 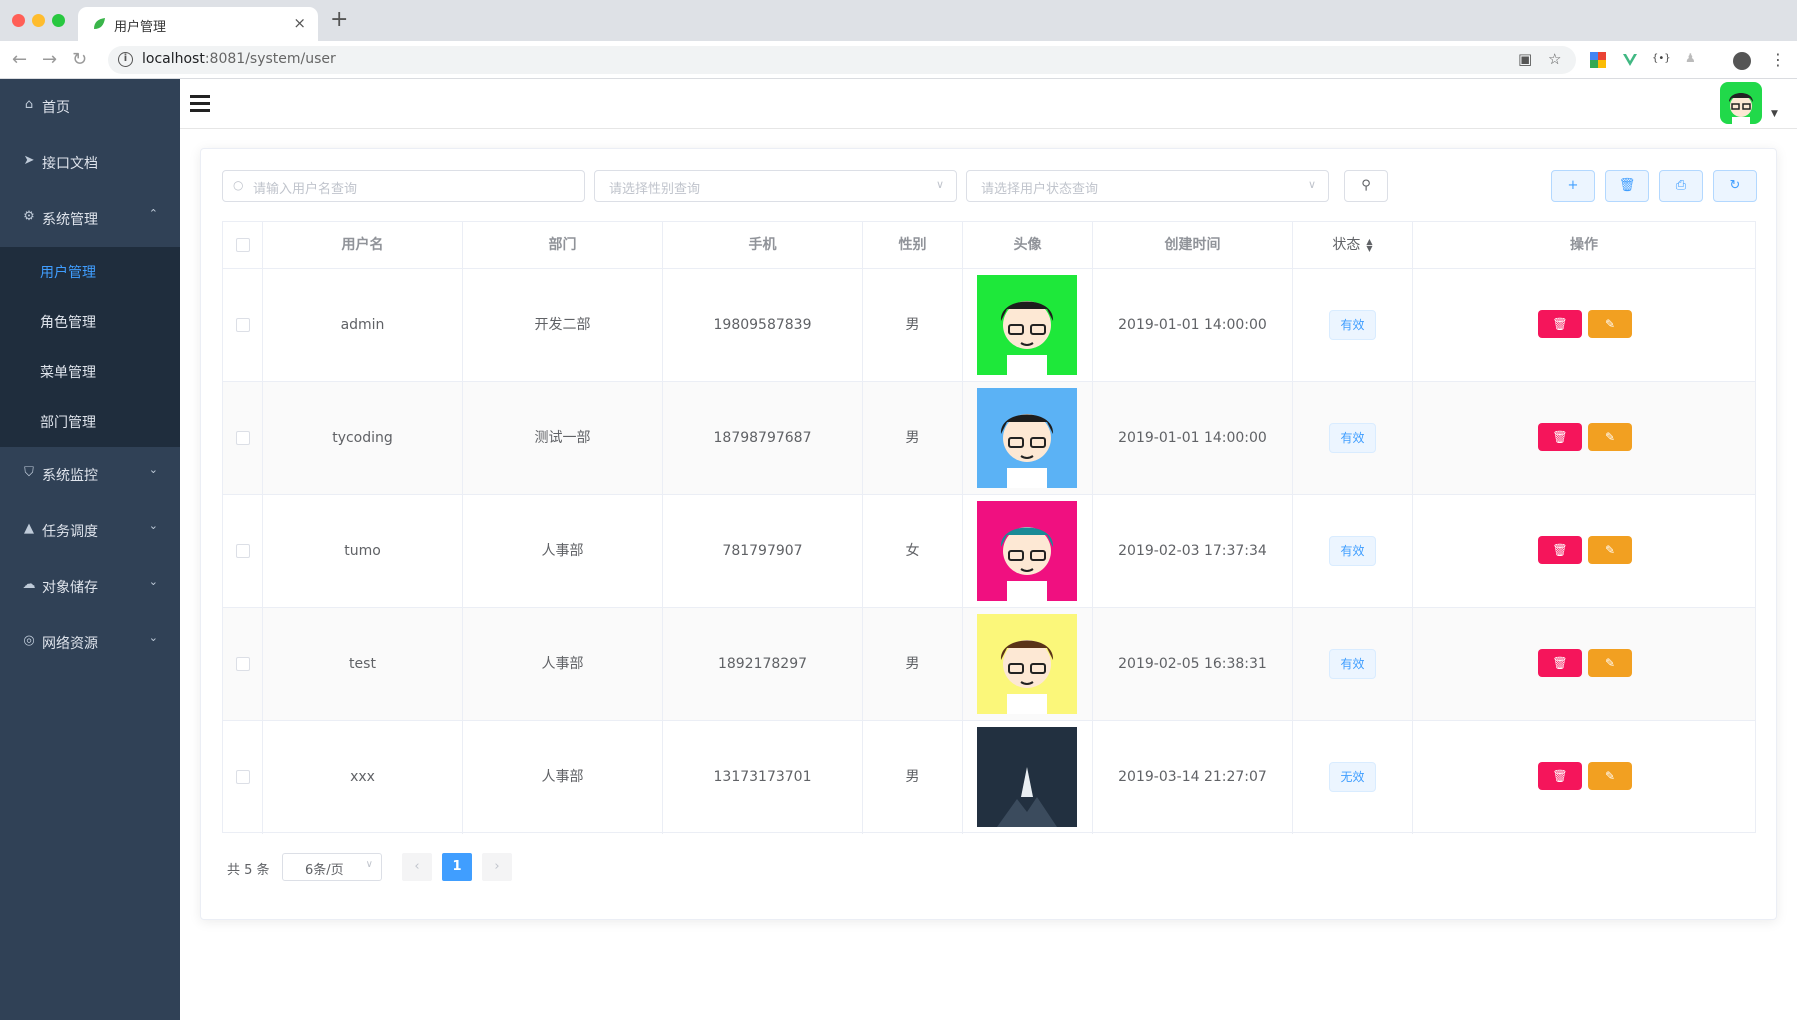 What do you see at coordinates (90, 422) in the screenshot?
I see `sidebar-item-departments: 部门管理` at bounding box center [90, 422].